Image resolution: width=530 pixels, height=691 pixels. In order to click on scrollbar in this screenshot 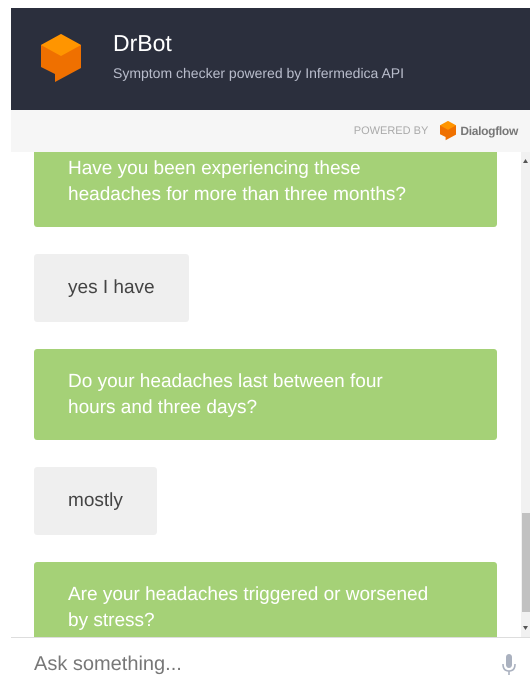, I will do `click(525, 394)`.